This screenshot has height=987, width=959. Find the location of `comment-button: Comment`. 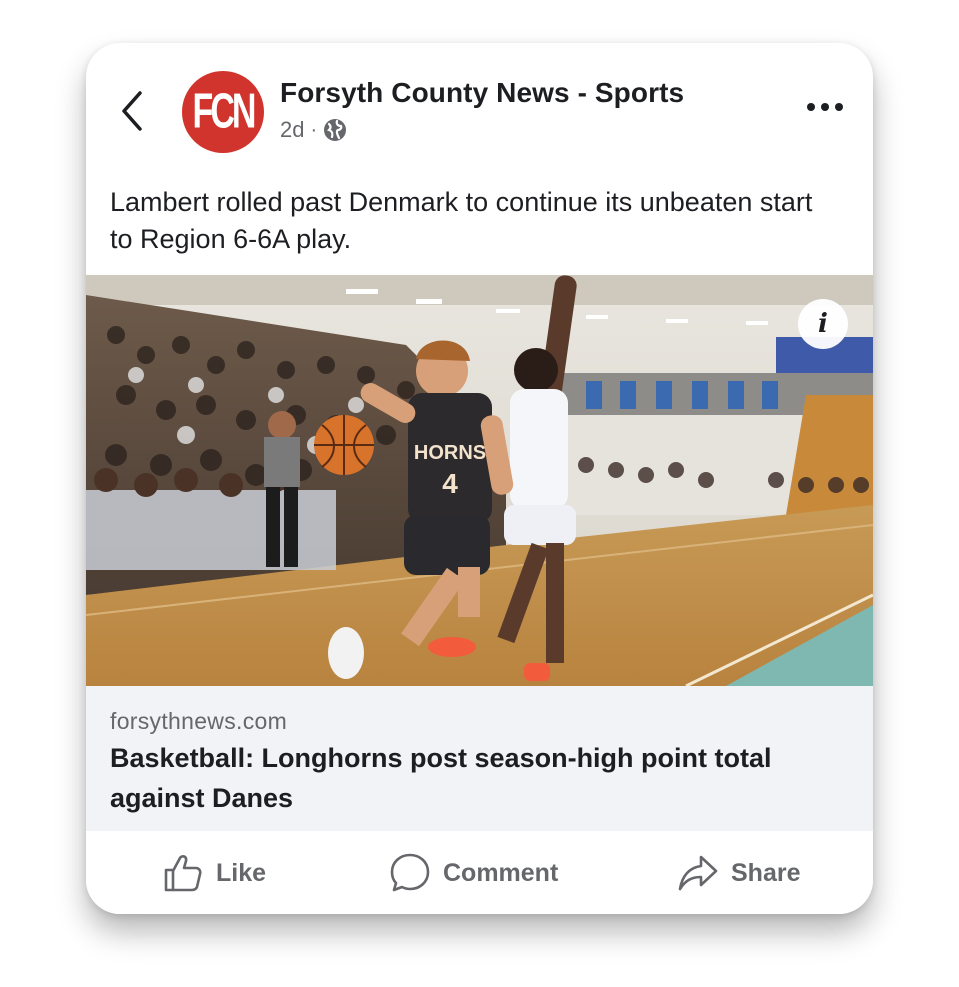

comment-button: Comment is located at coordinates (473, 873).